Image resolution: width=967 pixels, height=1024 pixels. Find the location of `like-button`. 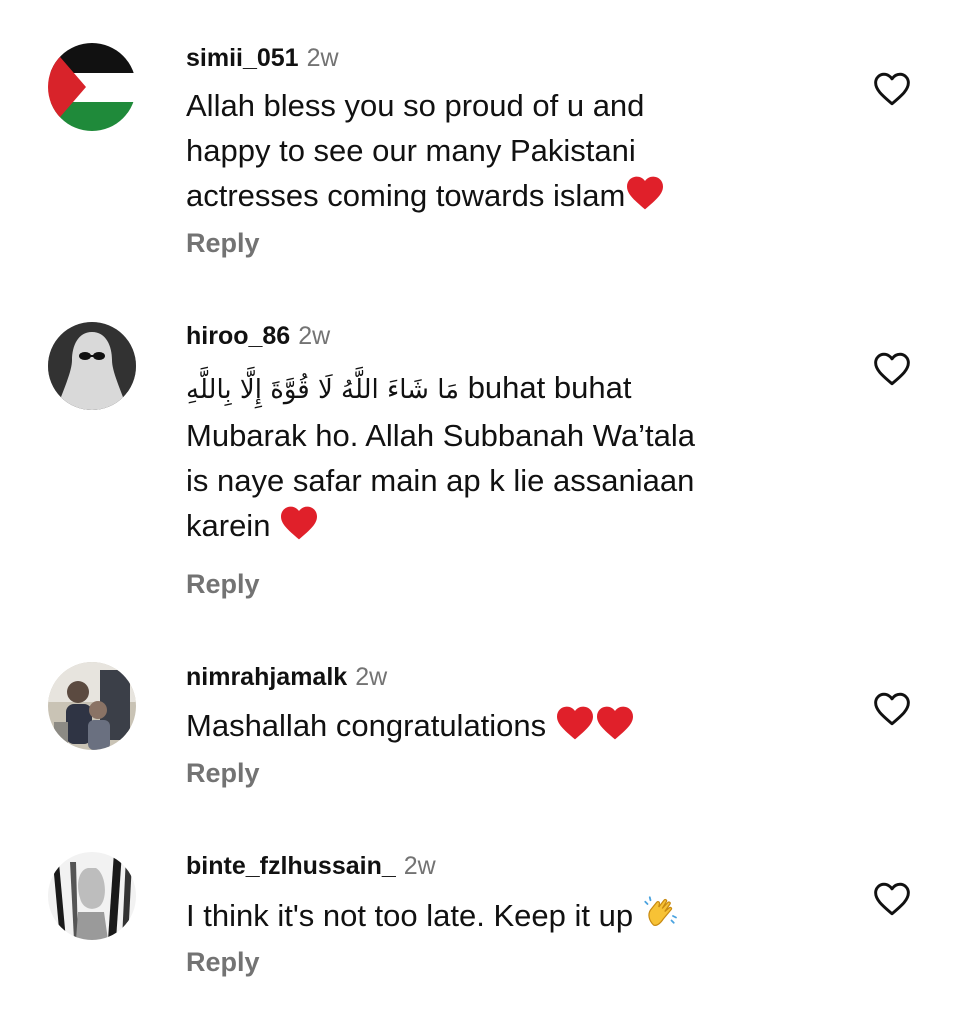

like-button is located at coordinates (892, 899).